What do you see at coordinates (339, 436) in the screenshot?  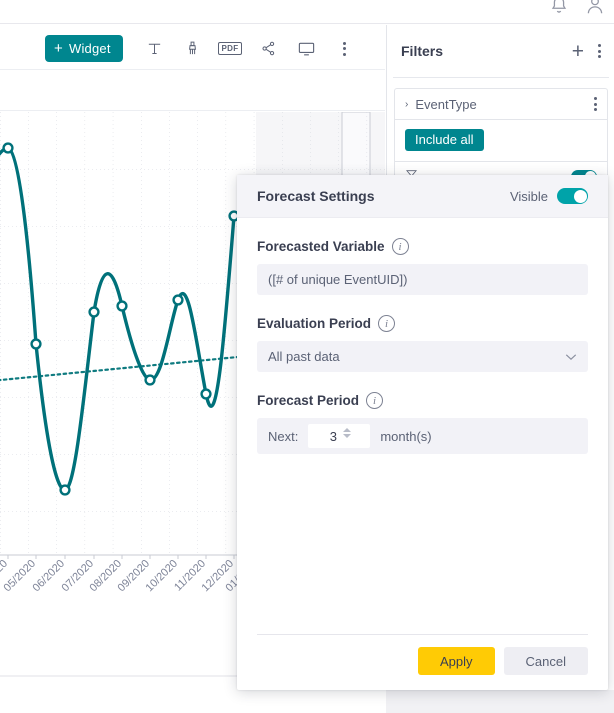 I see `forecast-period-stepper: 3` at bounding box center [339, 436].